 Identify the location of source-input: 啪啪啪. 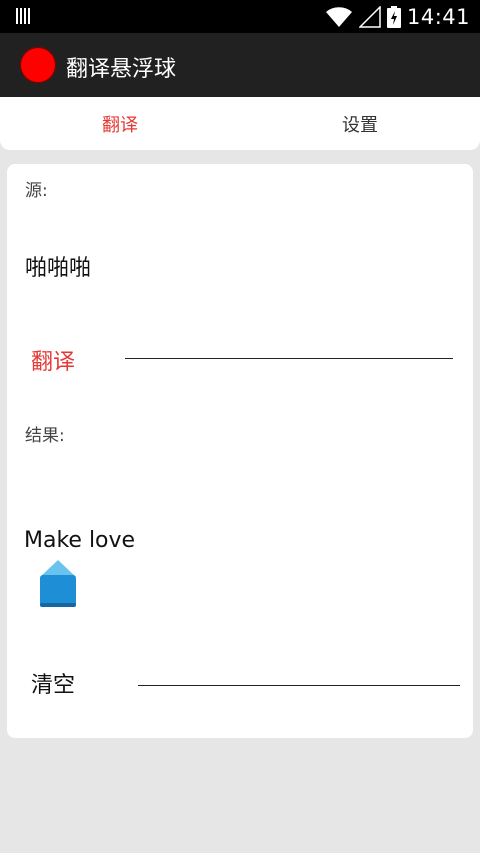
(58, 266).